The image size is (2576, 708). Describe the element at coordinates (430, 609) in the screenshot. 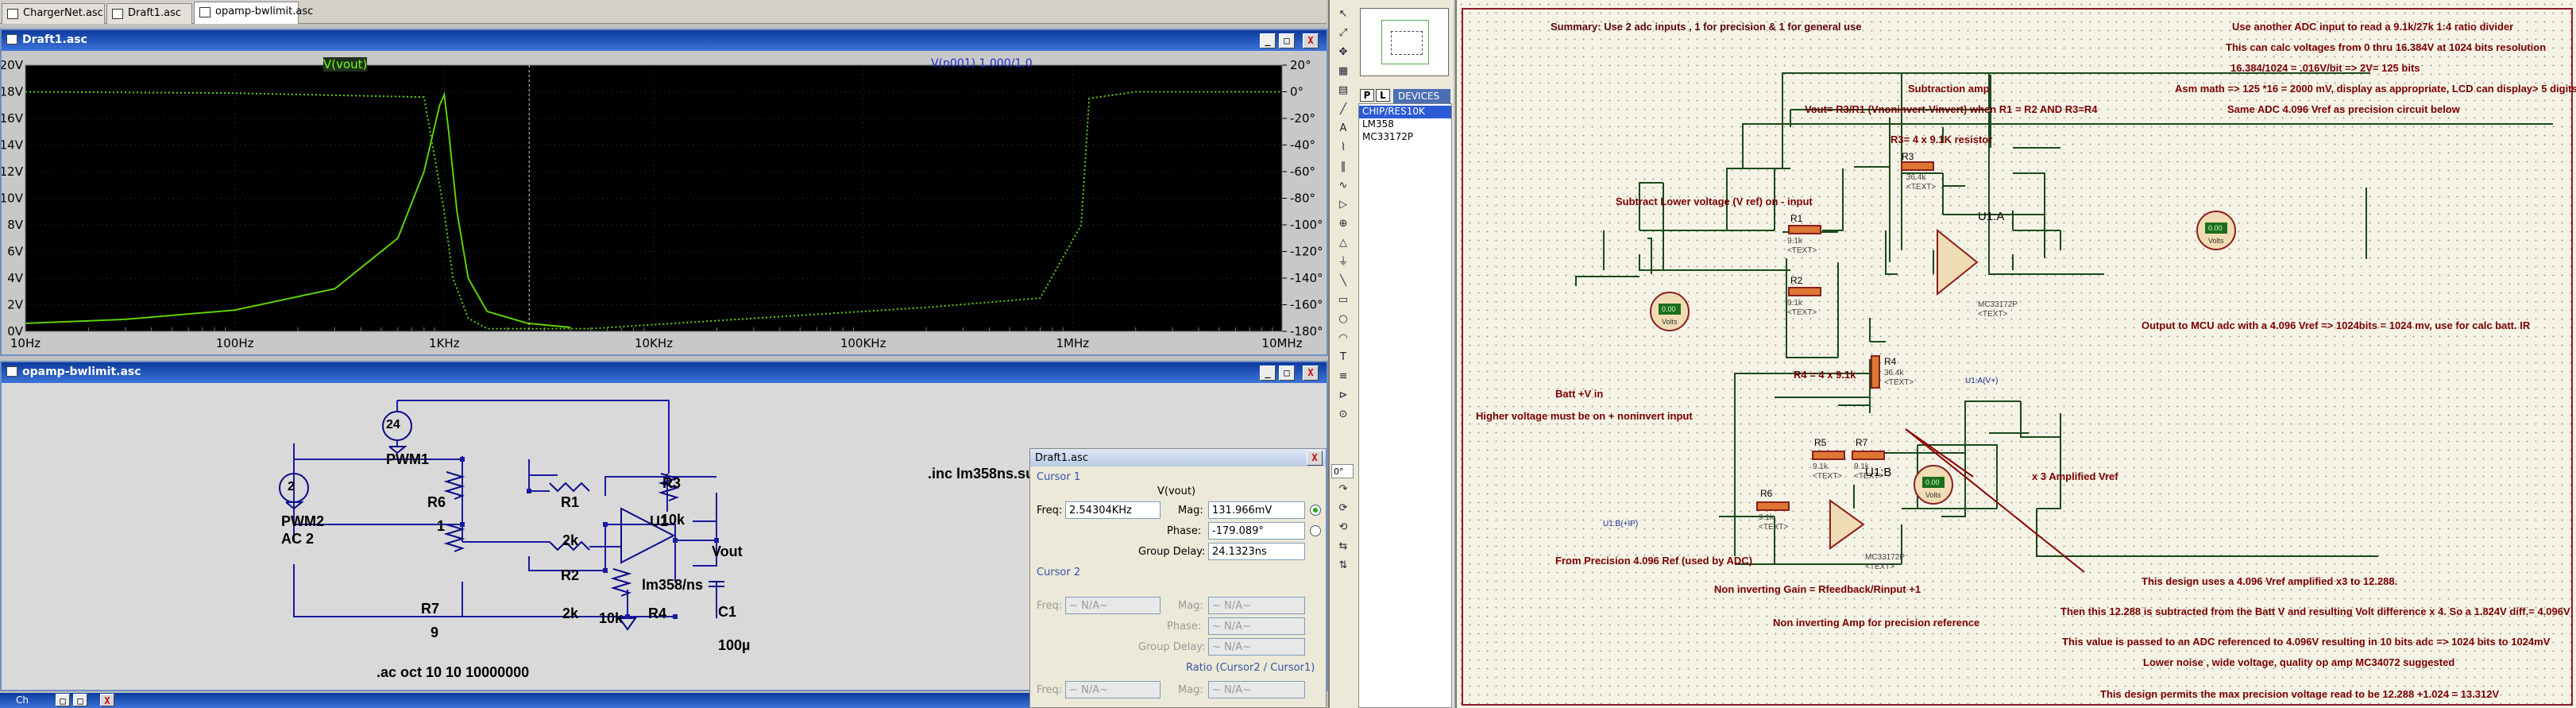

I see `r7-label: R7` at that location.